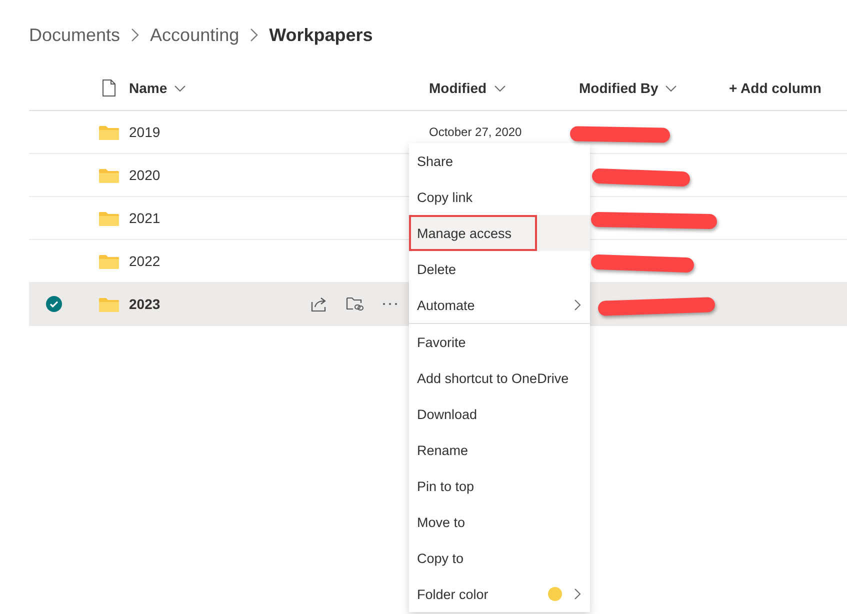 The image size is (847, 614). What do you see at coordinates (654, 88) in the screenshot?
I see `column-header: Modified By` at bounding box center [654, 88].